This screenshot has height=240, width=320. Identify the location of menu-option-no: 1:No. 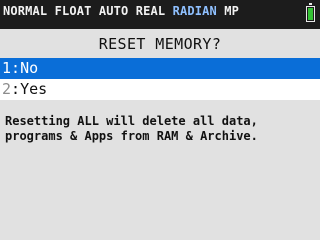
(160, 68).